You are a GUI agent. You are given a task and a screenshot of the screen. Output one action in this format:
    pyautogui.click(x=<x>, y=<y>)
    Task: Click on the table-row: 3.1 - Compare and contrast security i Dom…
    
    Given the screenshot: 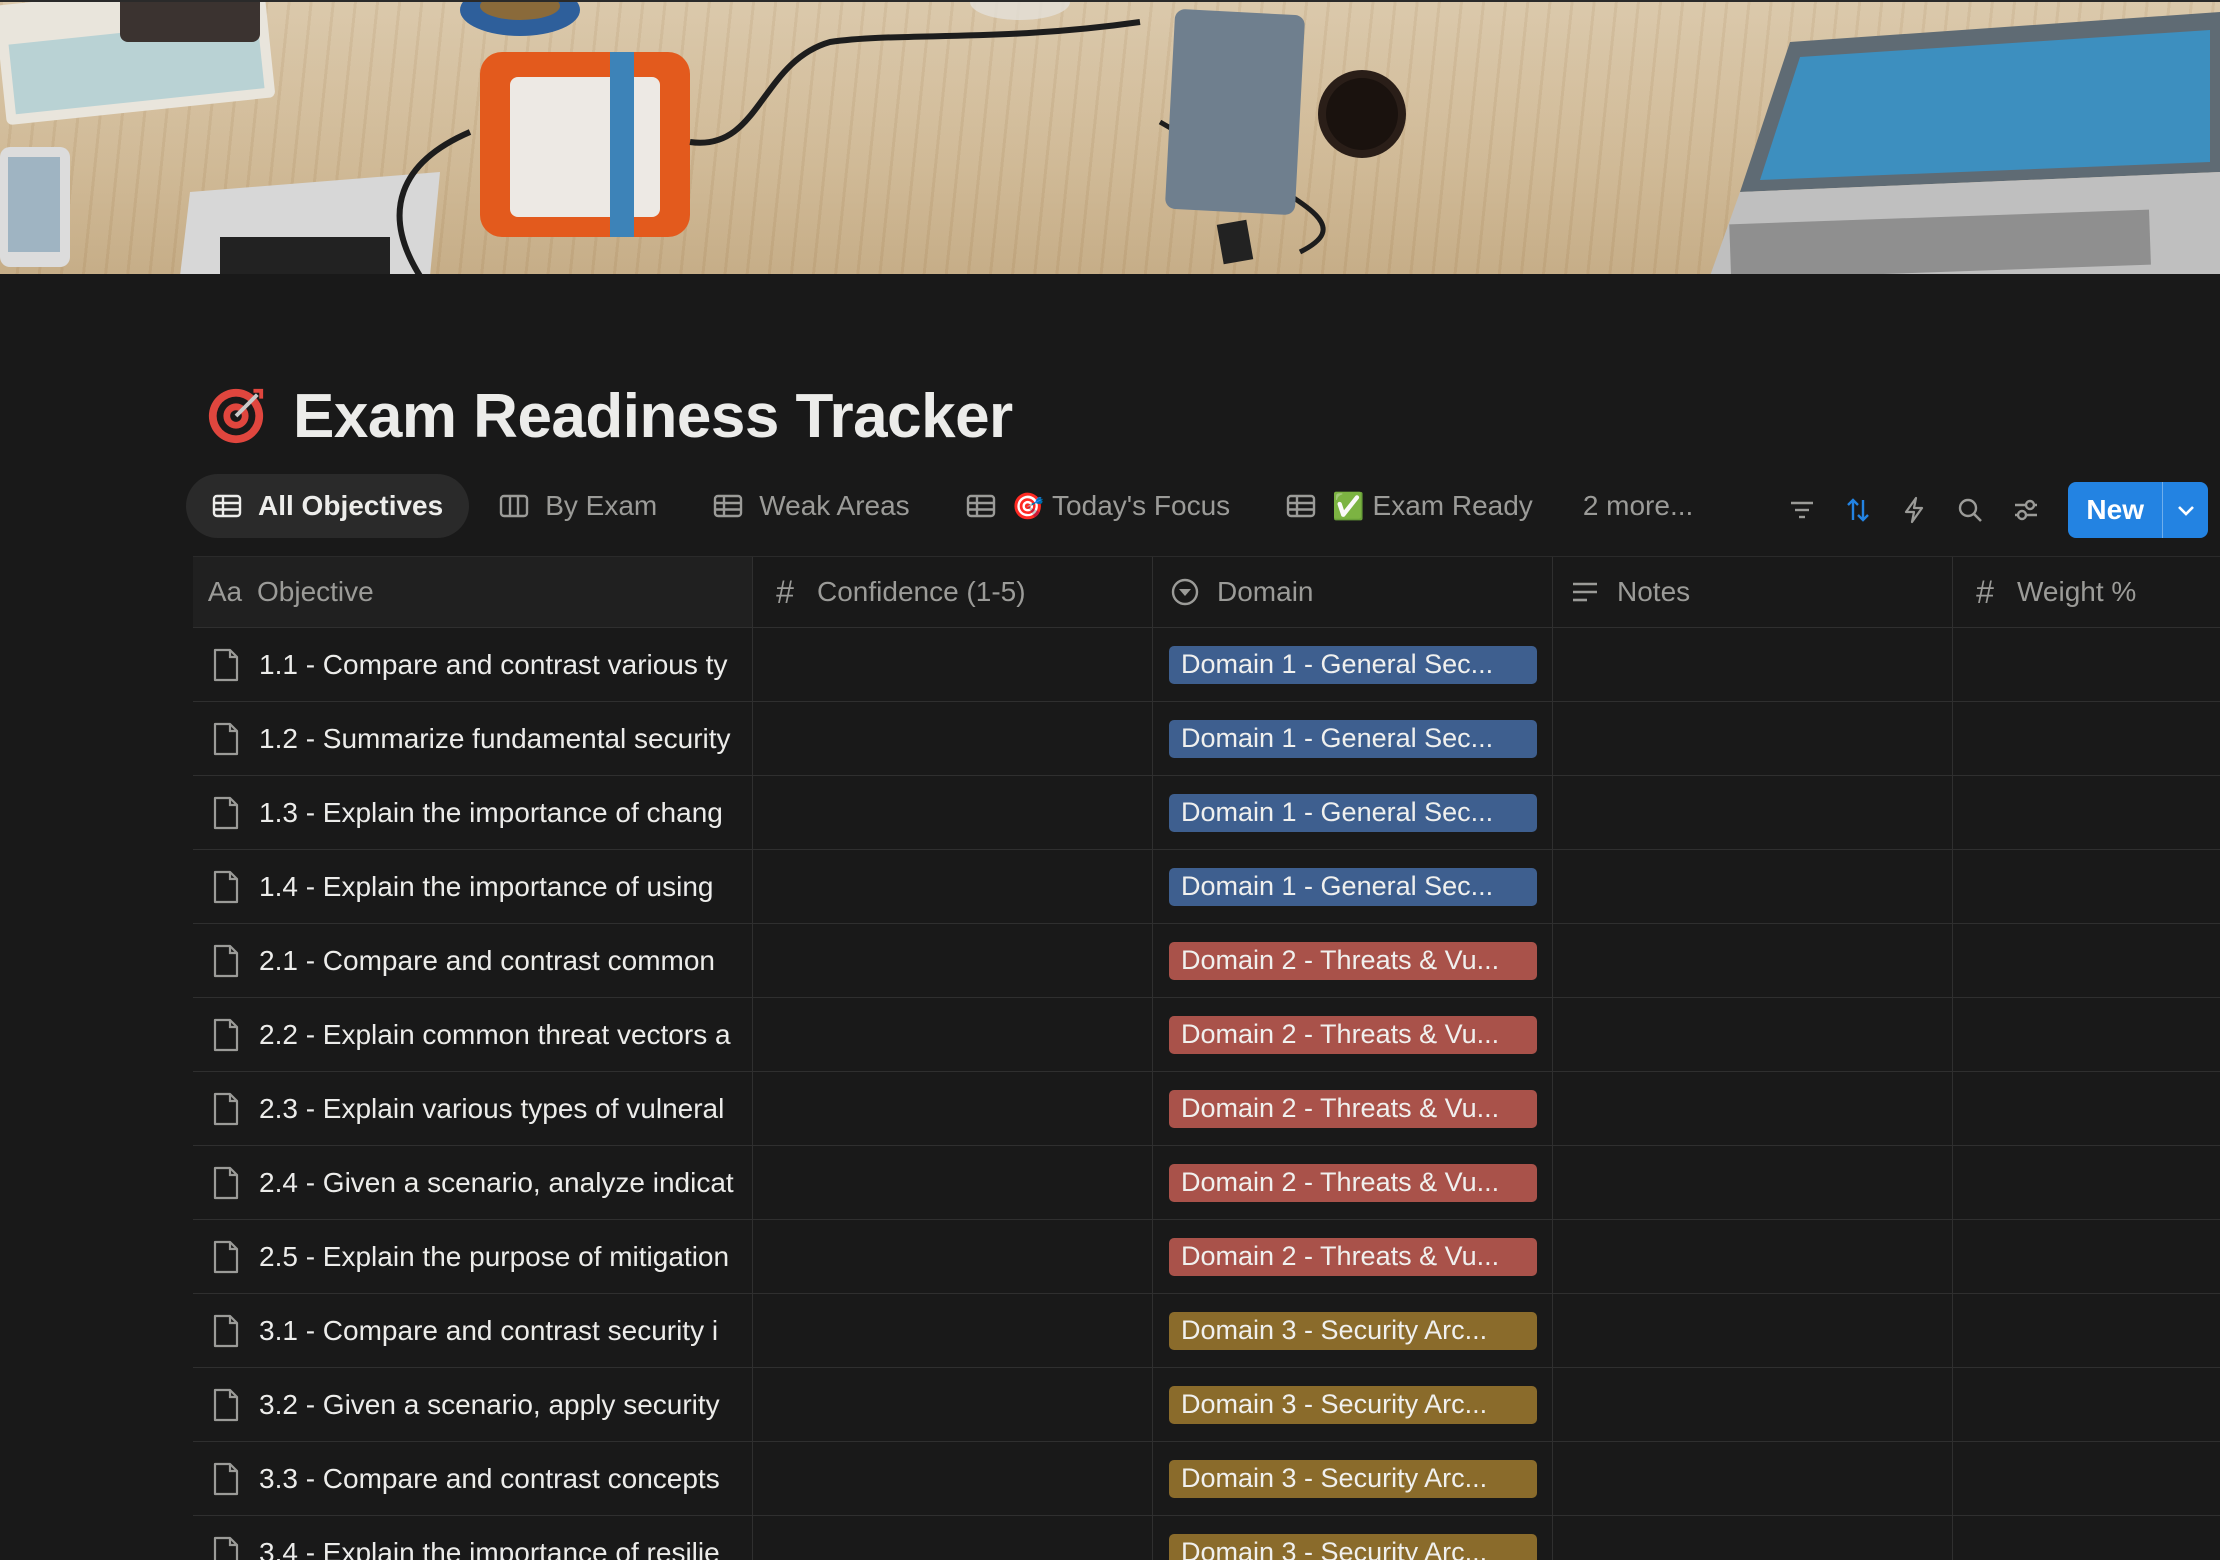 What is the action you would take?
    pyautogui.click(x=1206, y=1331)
    